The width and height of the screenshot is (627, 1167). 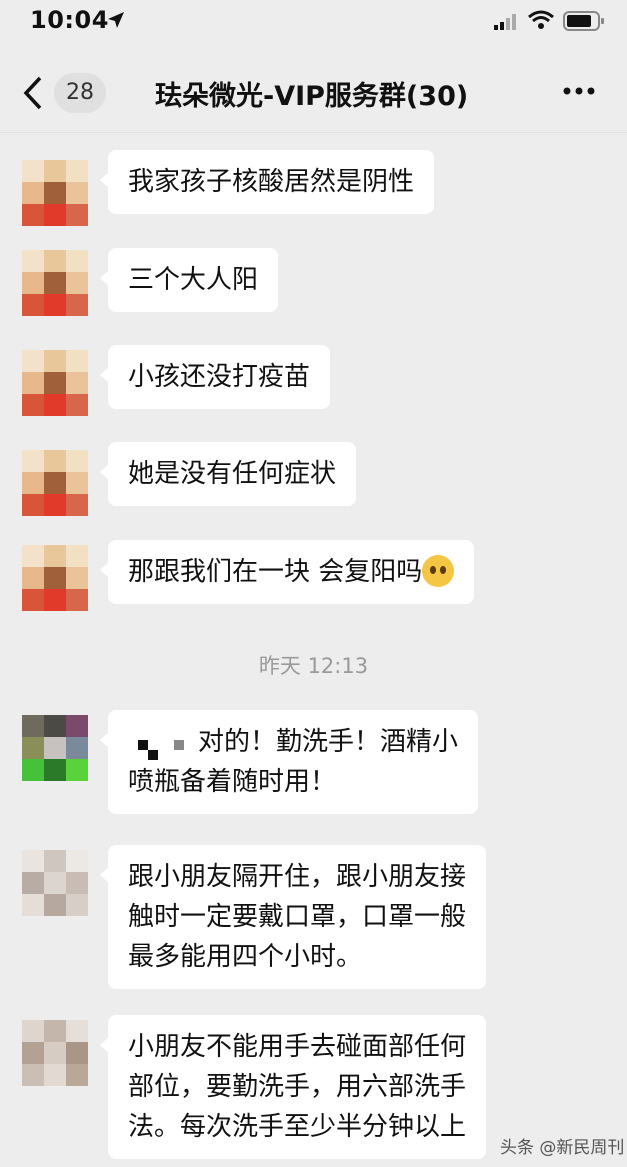 What do you see at coordinates (215, 377) in the screenshot?
I see `message-bubble: 小孩还没打疫苗` at bounding box center [215, 377].